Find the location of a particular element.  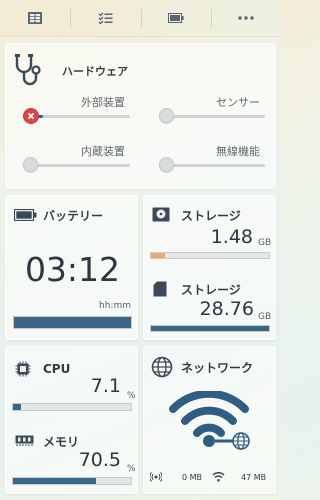

tab-more is located at coordinates (245, 18).